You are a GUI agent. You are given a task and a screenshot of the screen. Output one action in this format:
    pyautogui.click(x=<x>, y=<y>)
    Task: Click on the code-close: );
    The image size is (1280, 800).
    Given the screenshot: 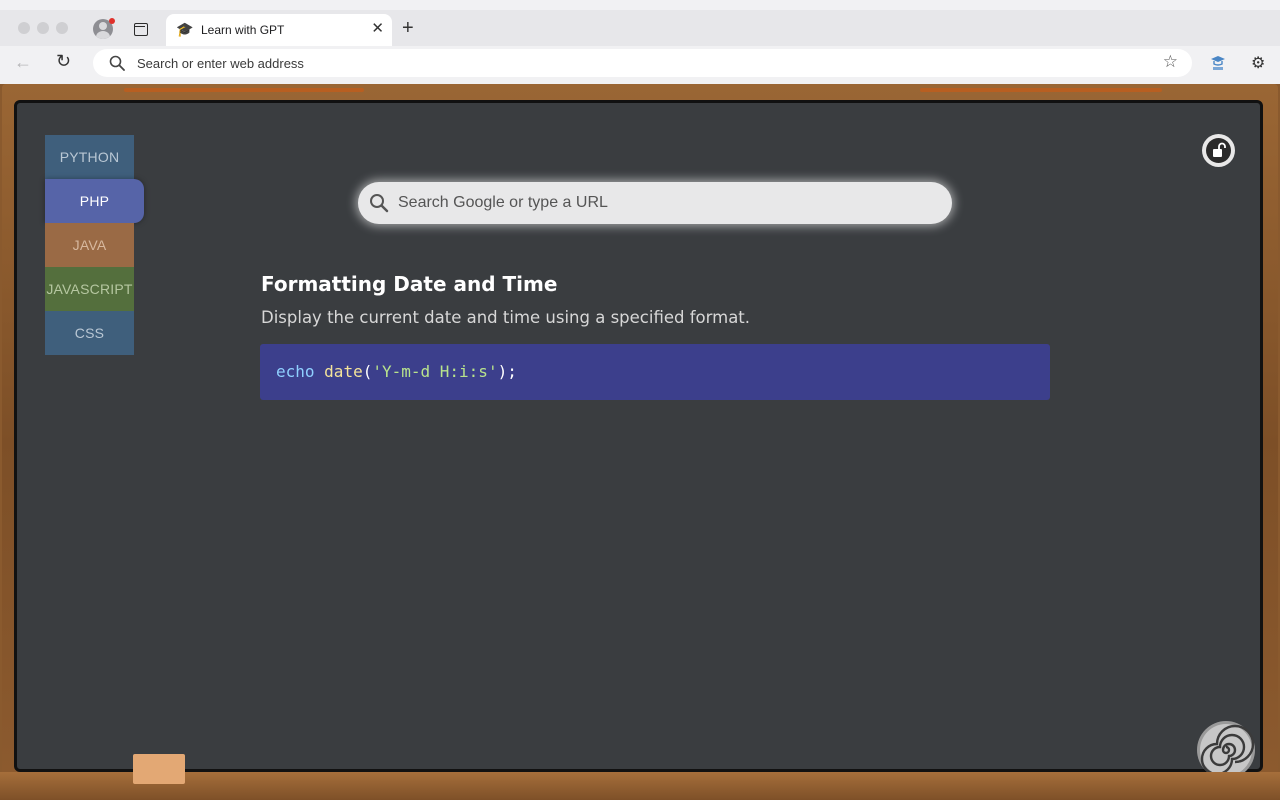 What is the action you would take?
    pyautogui.click(x=507, y=371)
    